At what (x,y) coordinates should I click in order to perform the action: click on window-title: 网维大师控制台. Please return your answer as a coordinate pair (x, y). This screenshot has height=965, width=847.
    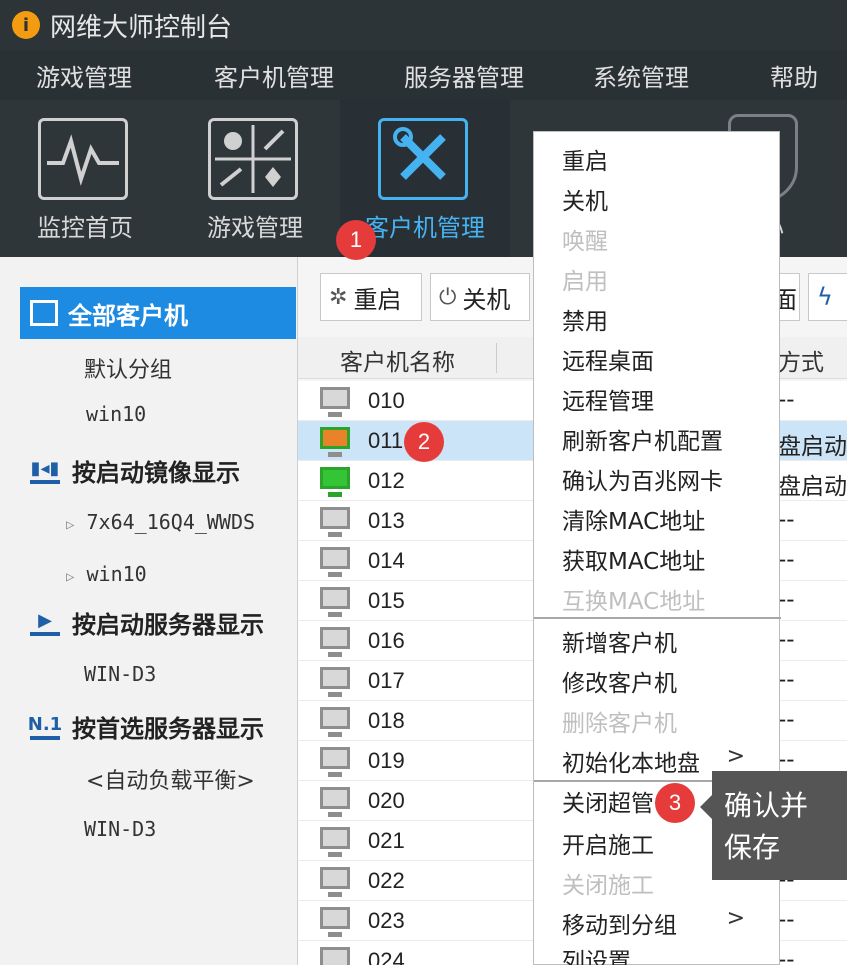
    Looking at the image, I should click on (141, 27).